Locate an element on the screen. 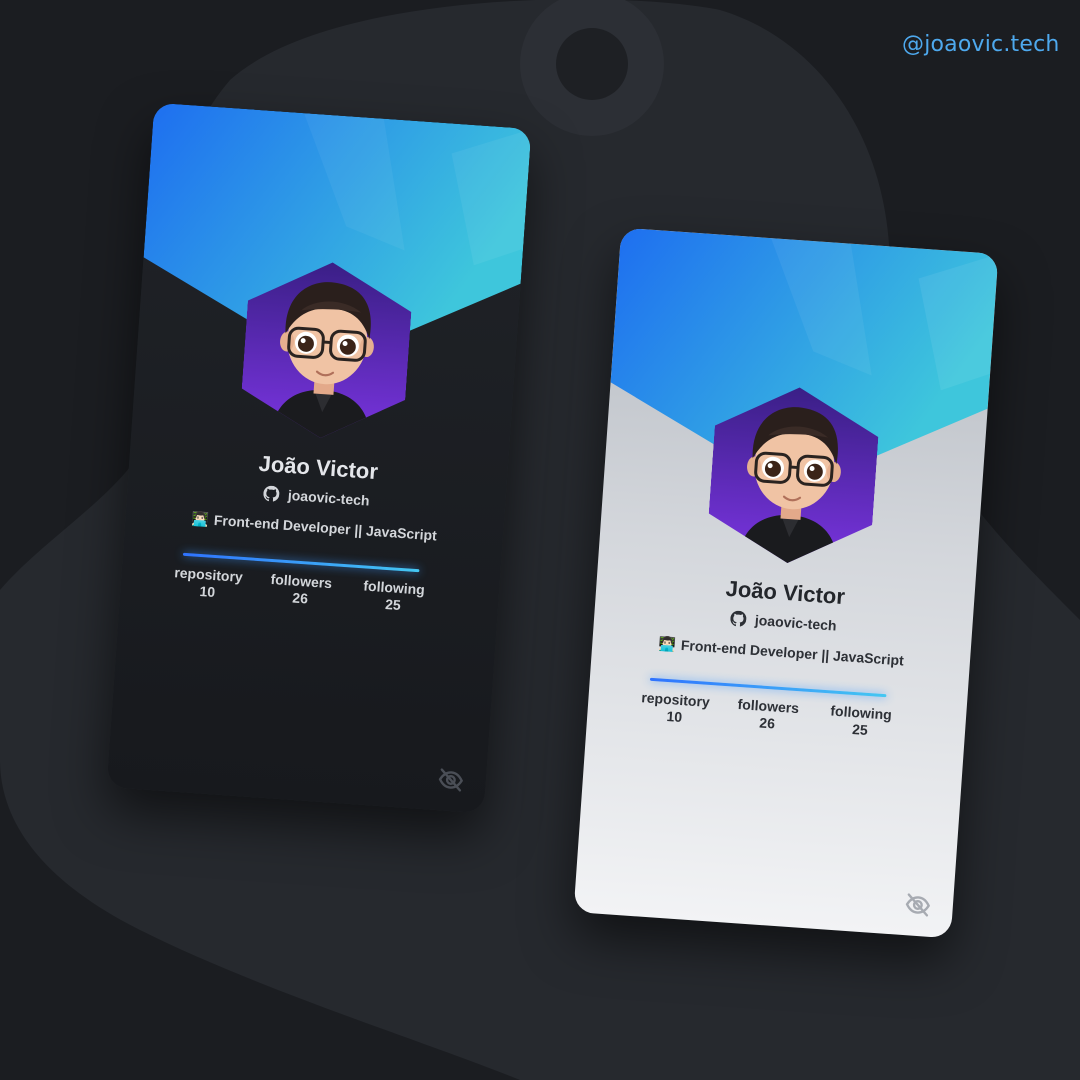 Image resolution: width=1080 pixels, height=1080 pixels. author-handle: @joaovic.tech is located at coordinates (981, 44).